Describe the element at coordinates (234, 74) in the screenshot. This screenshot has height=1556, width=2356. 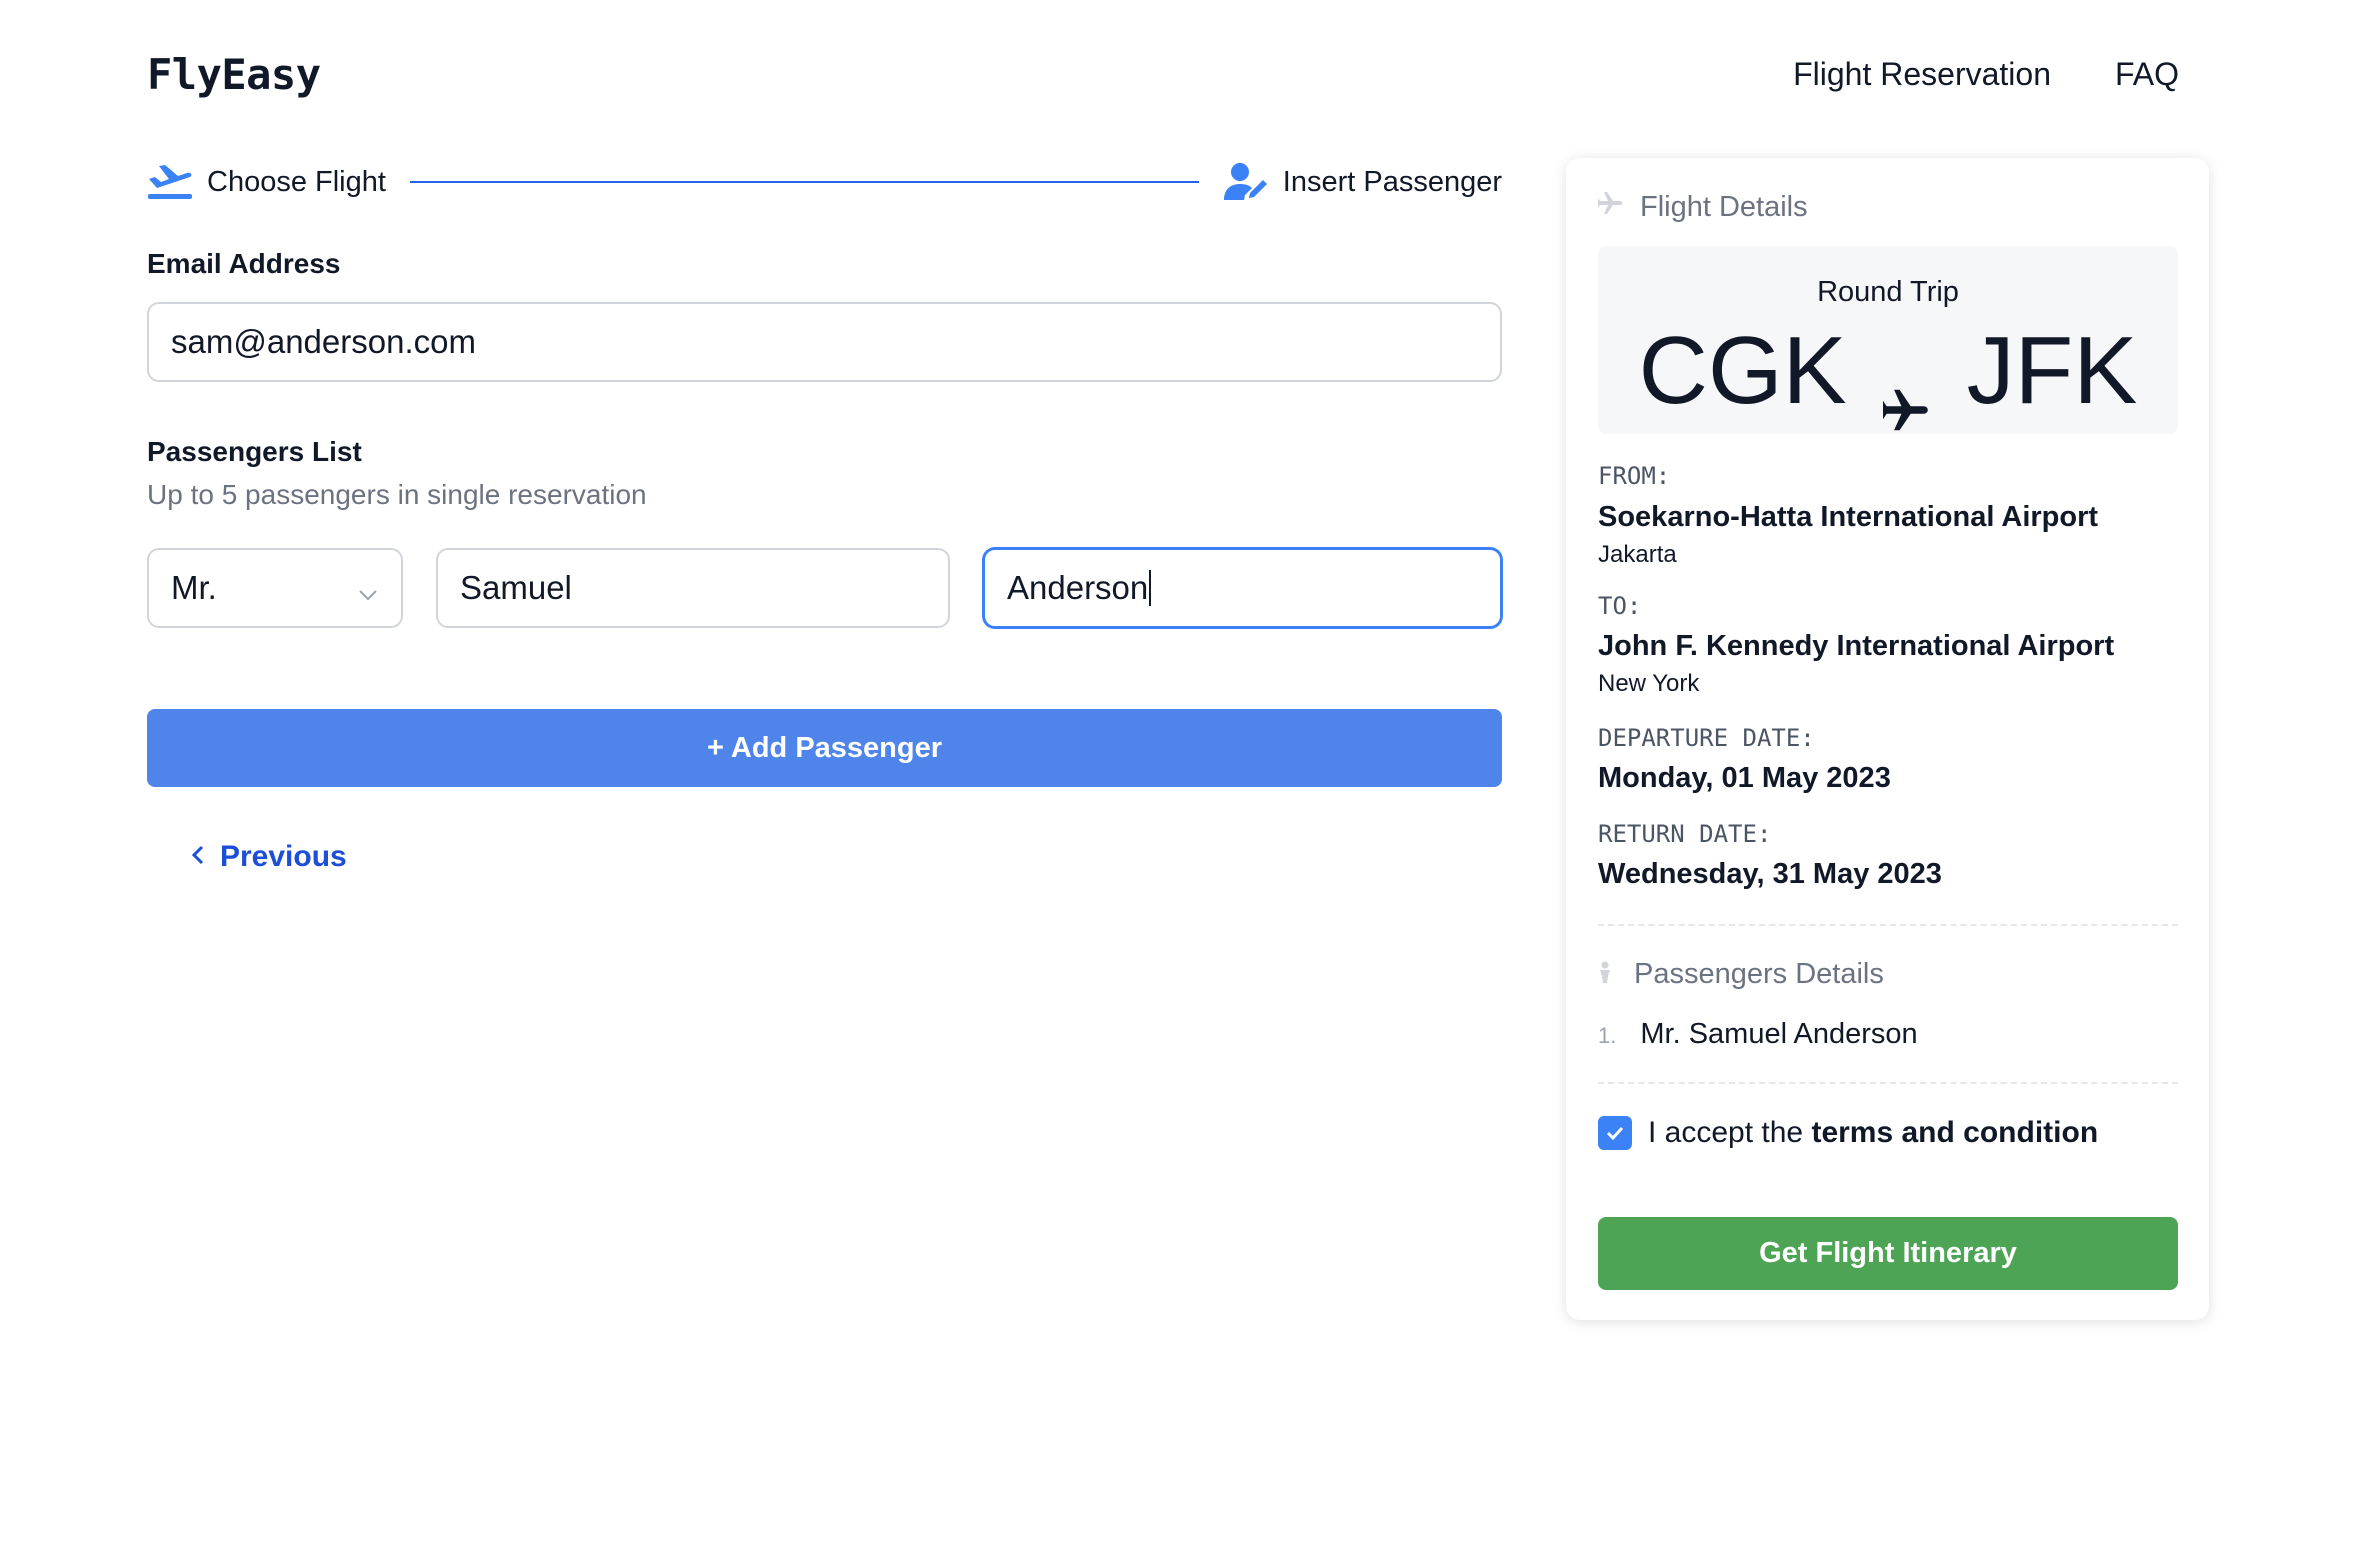
I see `brand-logo: FlyEasy` at that location.